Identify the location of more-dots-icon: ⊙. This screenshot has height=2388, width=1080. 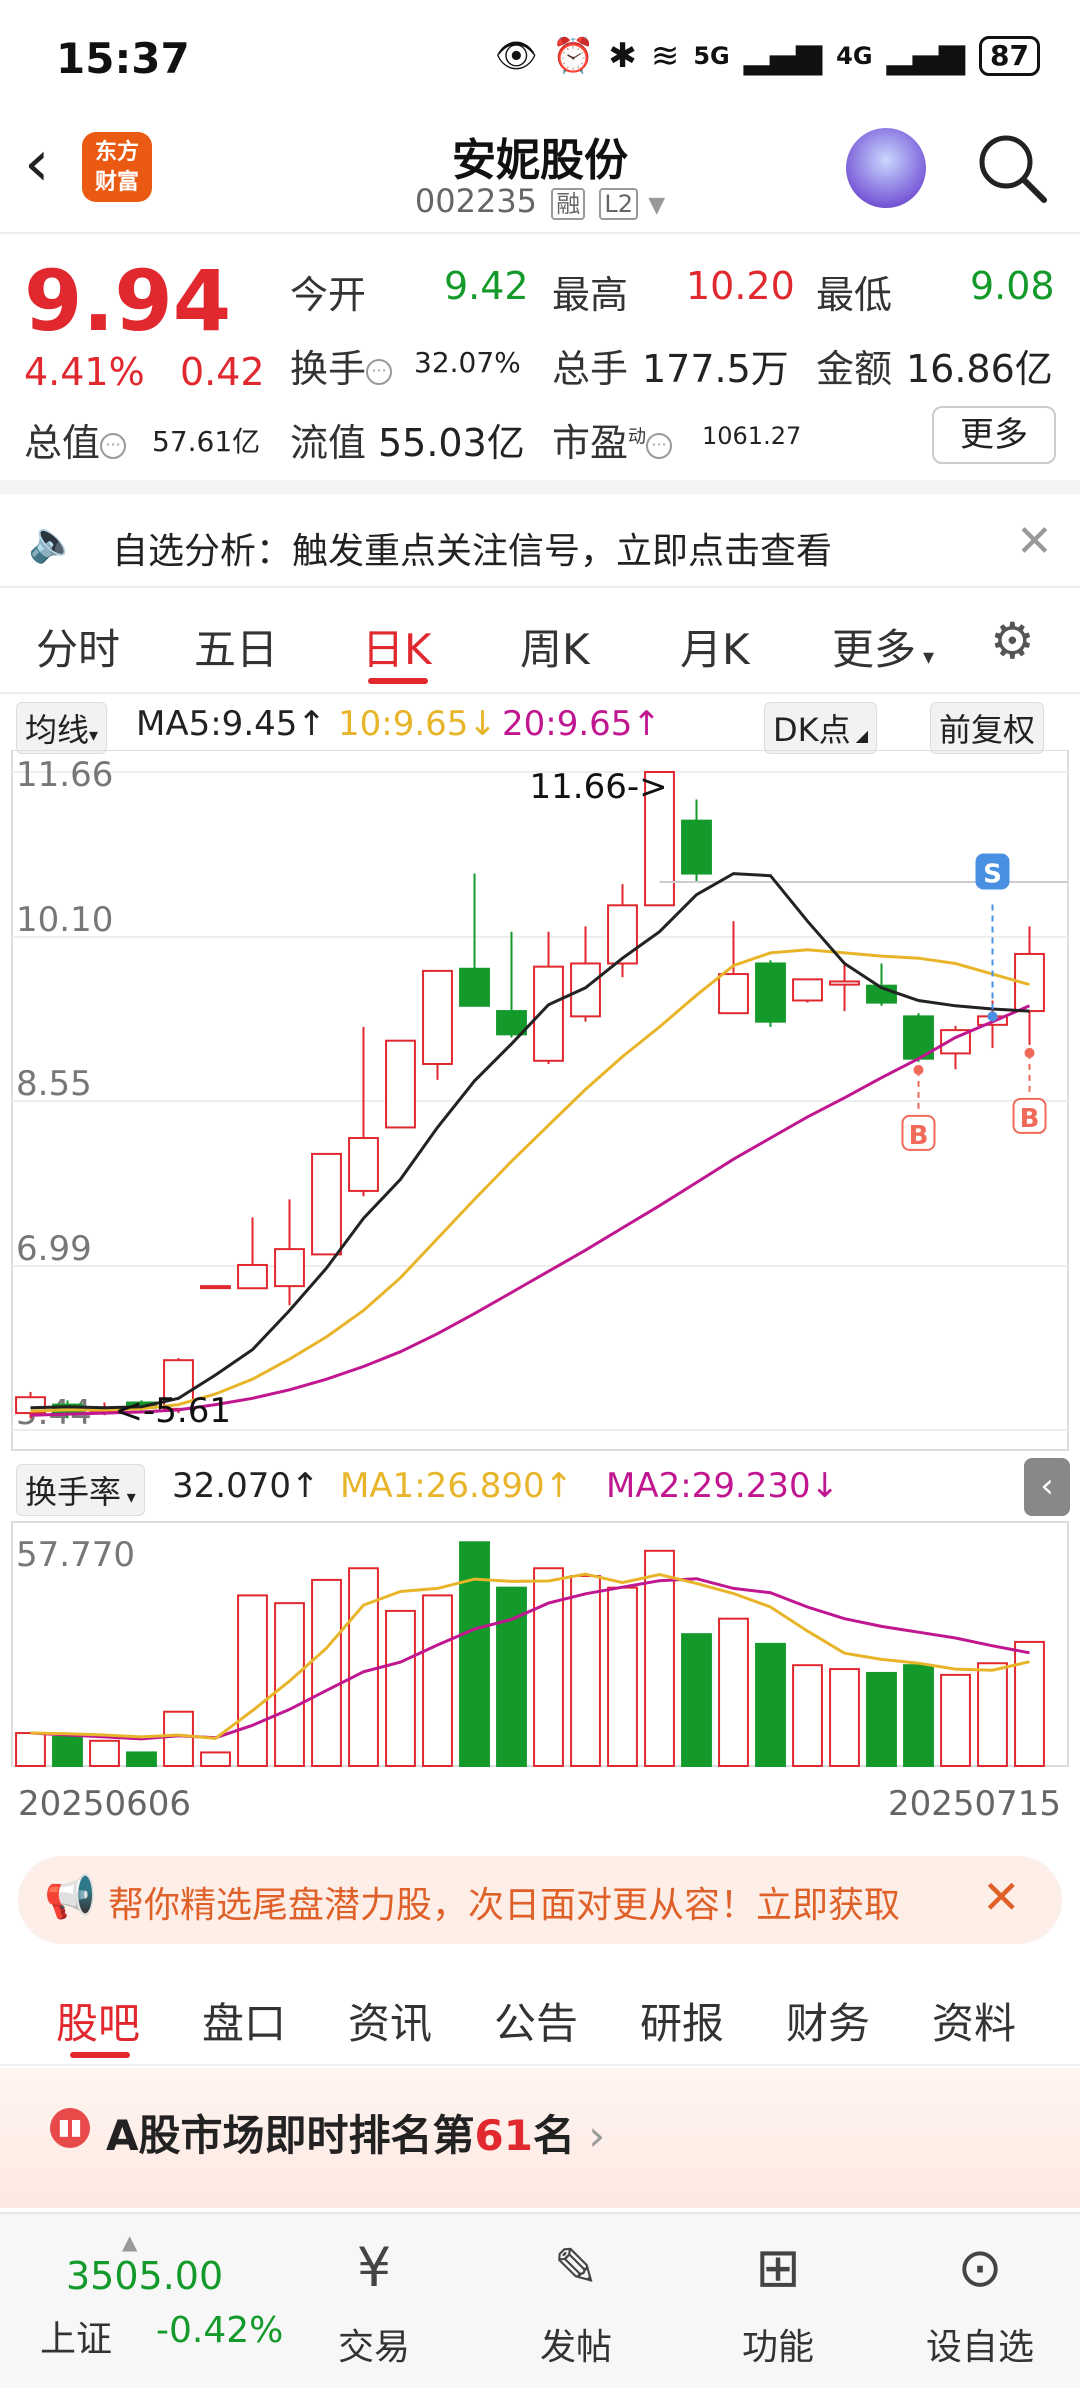
(980, 2267).